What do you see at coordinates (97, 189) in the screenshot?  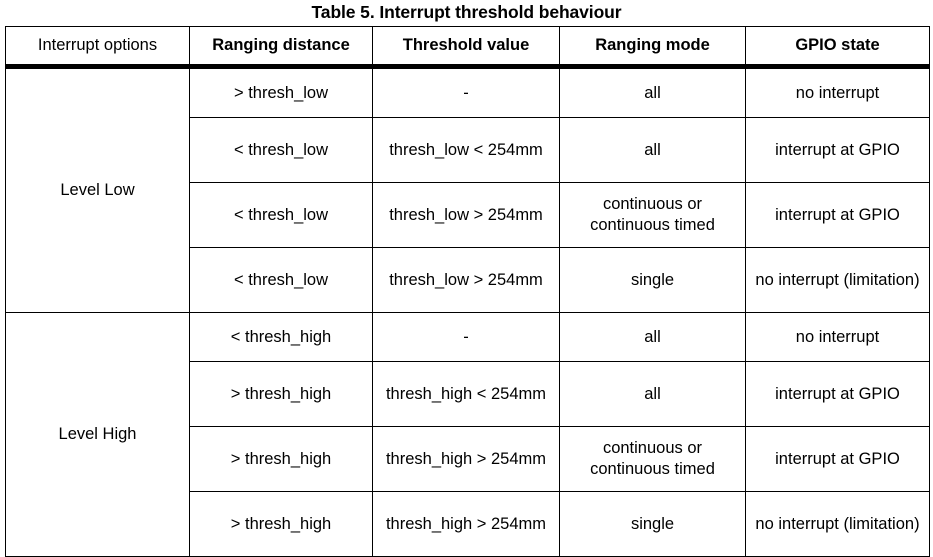 I see `group-label-level-low: Level Low` at bounding box center [97, 189].